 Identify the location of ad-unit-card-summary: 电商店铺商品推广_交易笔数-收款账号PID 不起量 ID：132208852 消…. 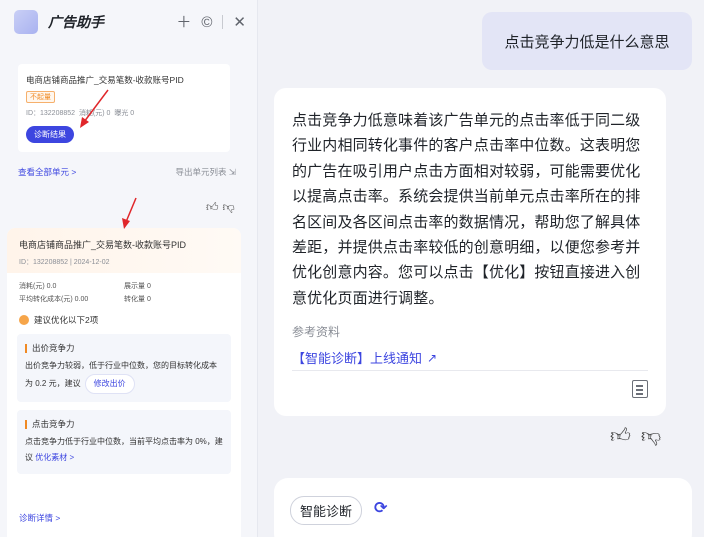
(124, 108).